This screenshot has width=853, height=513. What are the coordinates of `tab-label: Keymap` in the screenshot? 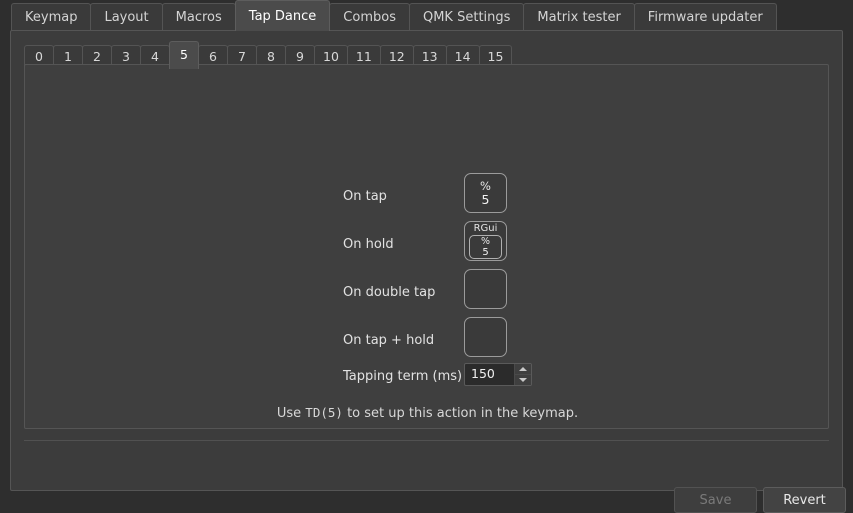 It's located at (51, 17).